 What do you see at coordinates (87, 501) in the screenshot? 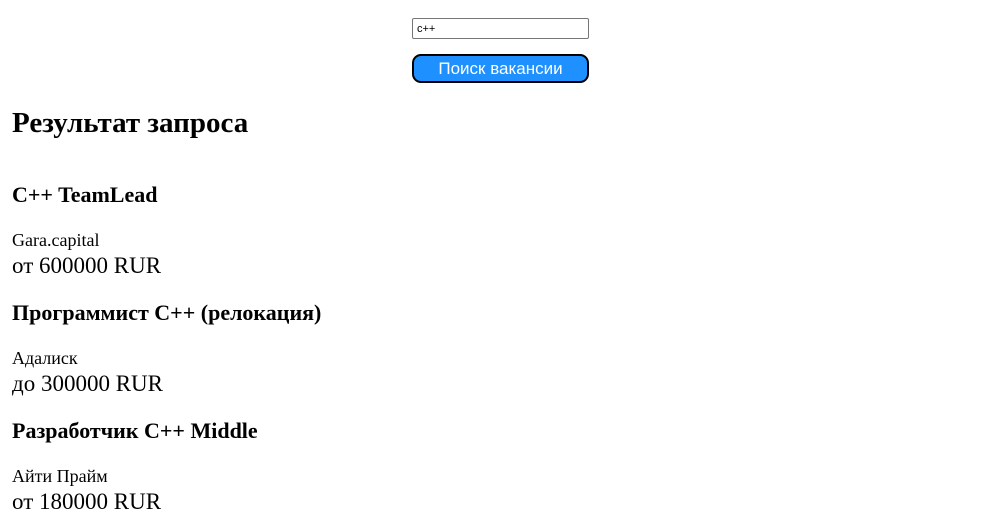
I see `vacancy-salary: от 180000 RUR` at bounding box center [87, 501].